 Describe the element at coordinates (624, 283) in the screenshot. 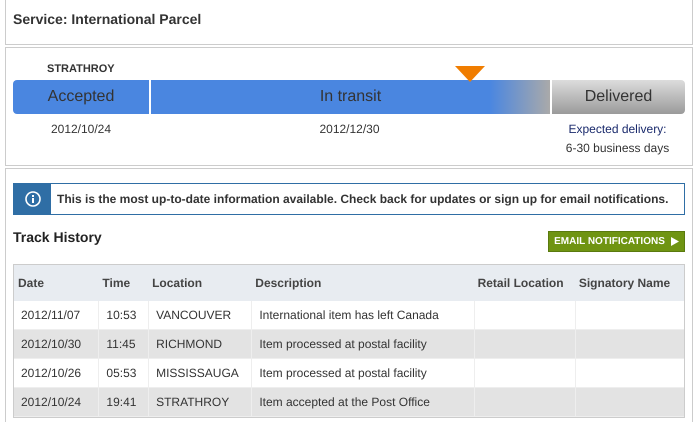

I see `column-header: Signatory Name` at that location.